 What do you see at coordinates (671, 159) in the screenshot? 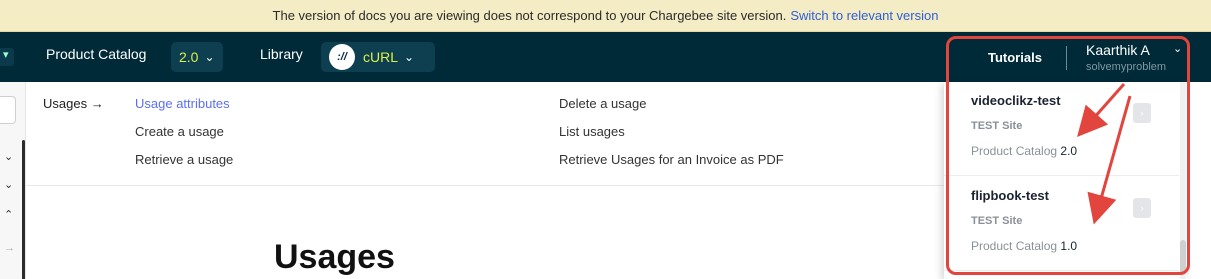
I see `submenu-link-retrieve-usages-pdf: Retrieve Usages for an Invoice as PDF` at bounding box center [671, 159].